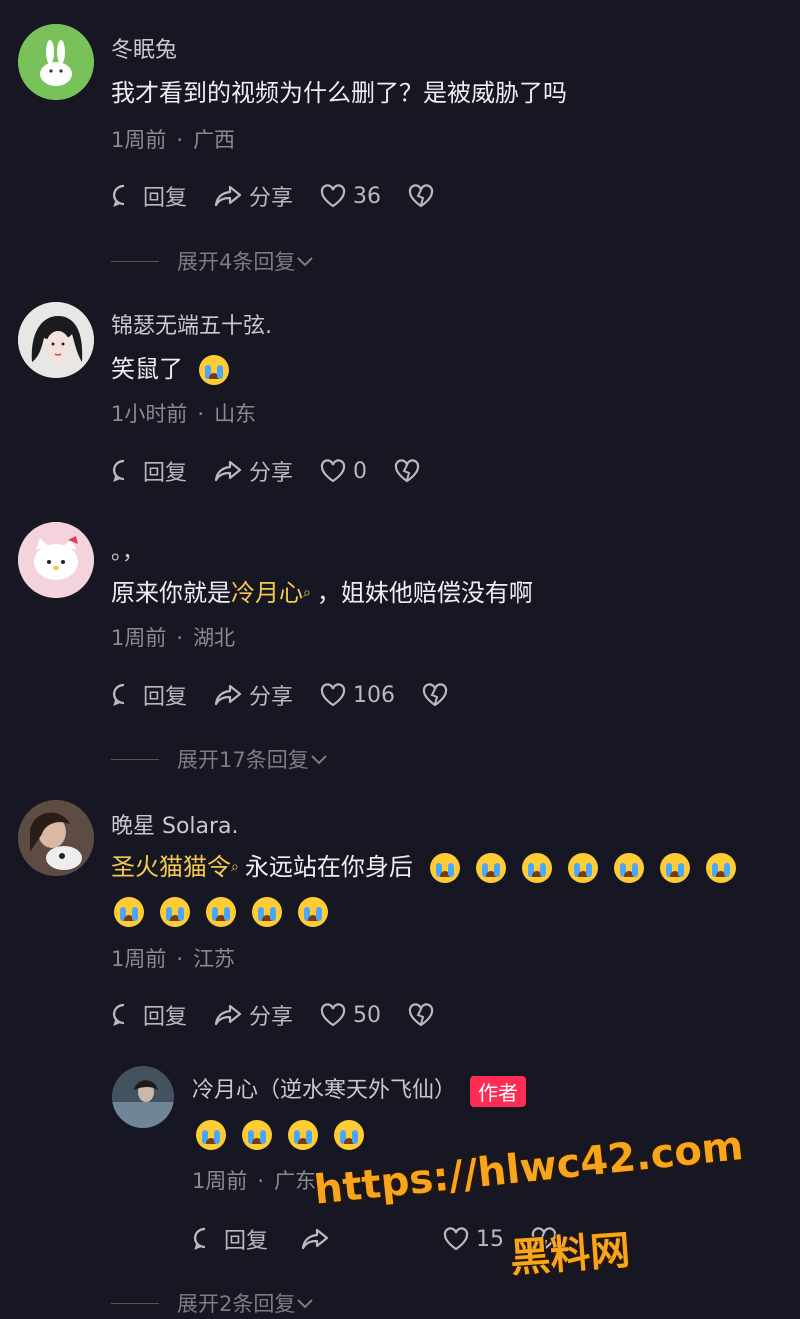 Image resolution: width=800 pixels, height=1319 pixels. I want to click on location: 山东, so click(235, 414).